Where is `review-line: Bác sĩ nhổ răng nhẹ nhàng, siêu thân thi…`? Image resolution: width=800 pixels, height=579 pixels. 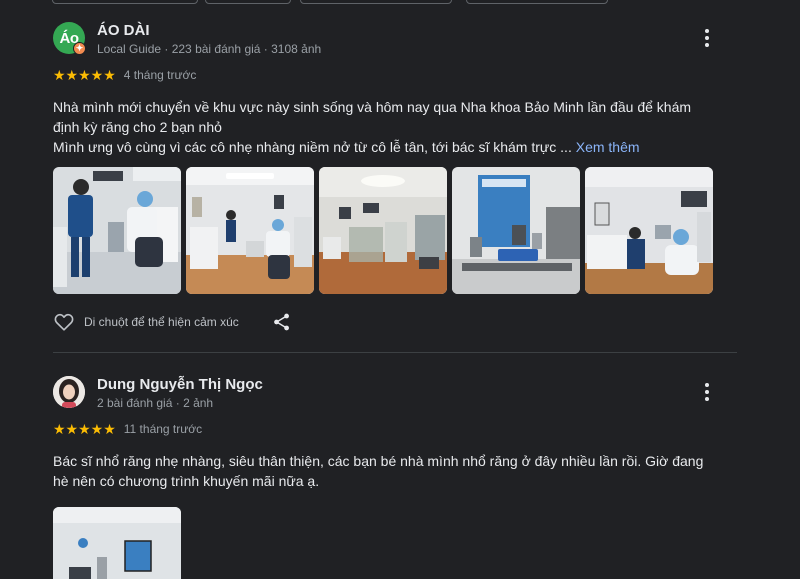 review-line: Bác sĩ nhổ răng nhẹ nhàng, siêu thân thi… is located at coordinates (378, 461).